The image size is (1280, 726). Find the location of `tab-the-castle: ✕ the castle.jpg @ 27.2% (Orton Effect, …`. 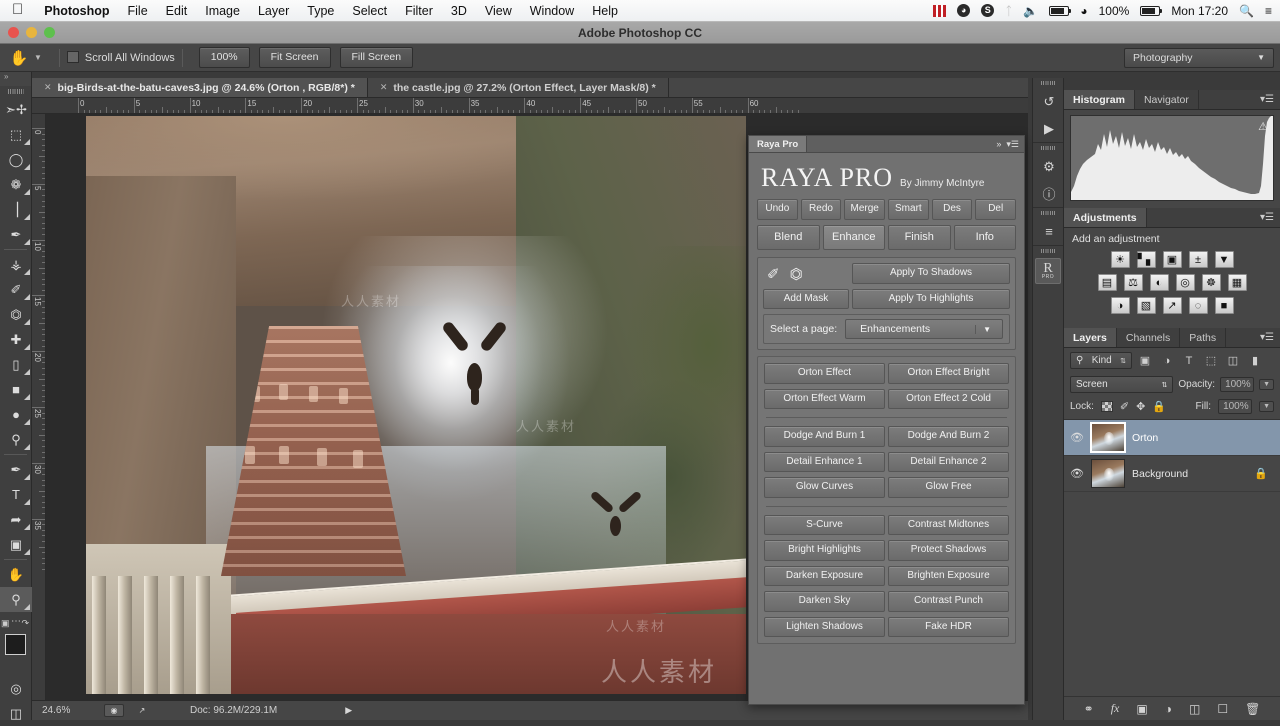

tab-the-castle: ✕ the castle.jpg @ 27.2% (Orton Effect, … is located at coordinates (518, 87).